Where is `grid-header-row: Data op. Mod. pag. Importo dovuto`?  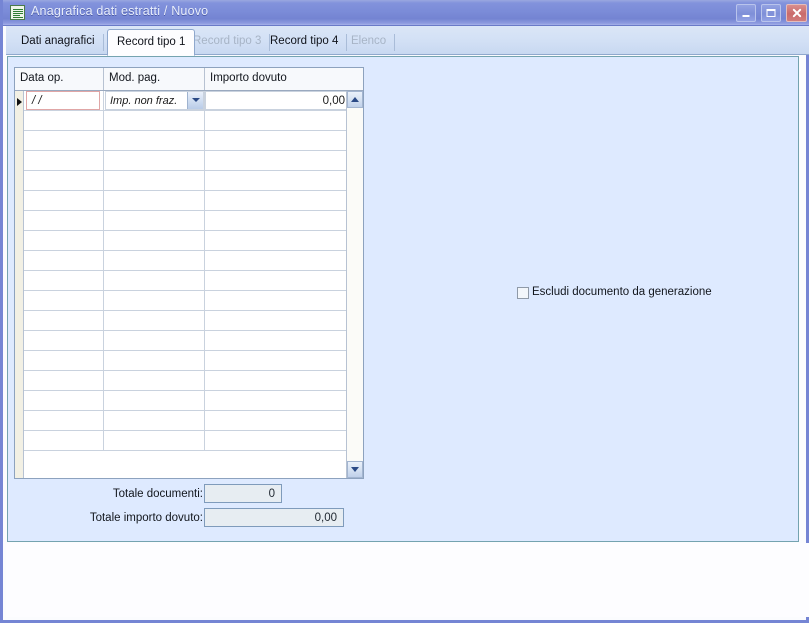 grid-header-row: Data op. Mod. pag. Importo dovuto is located at coordinates (189, 79).